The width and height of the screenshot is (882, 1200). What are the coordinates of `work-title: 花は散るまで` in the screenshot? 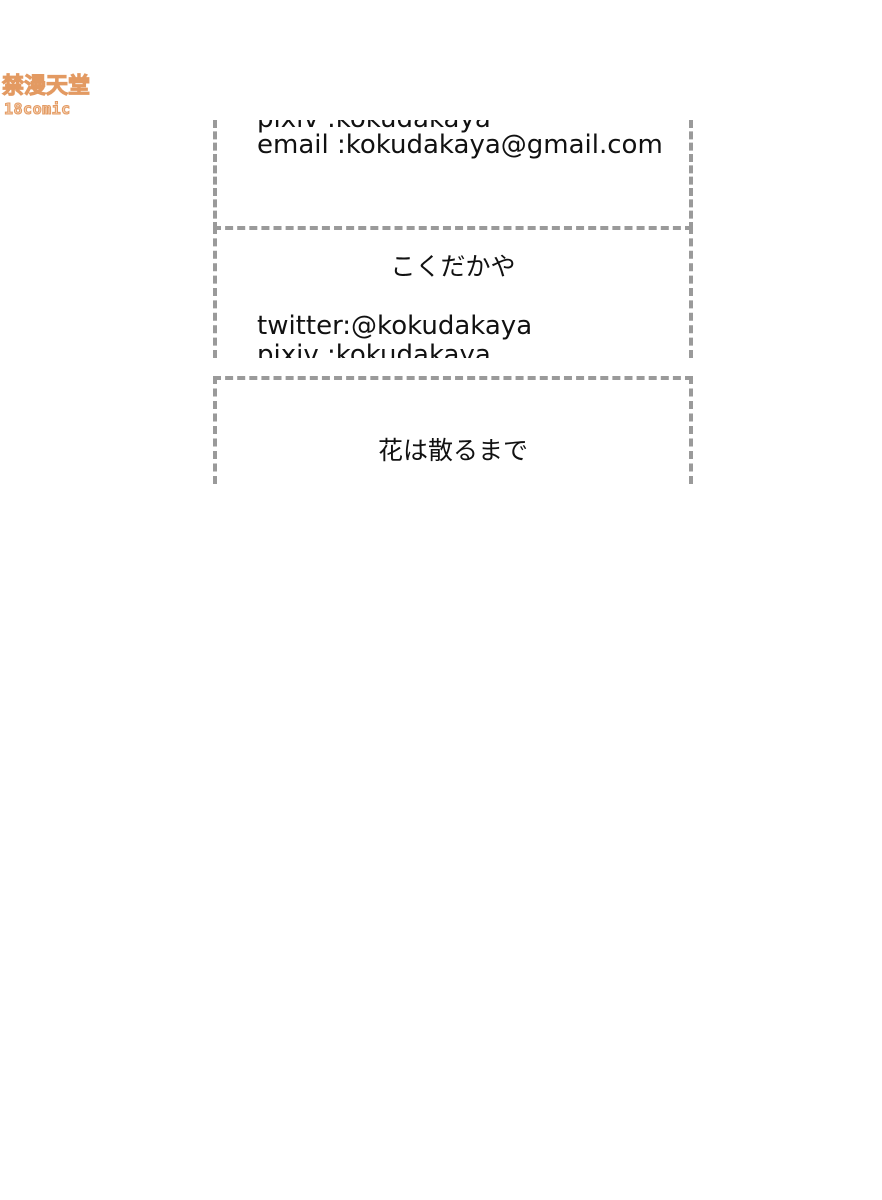 It's located at (452, 450).